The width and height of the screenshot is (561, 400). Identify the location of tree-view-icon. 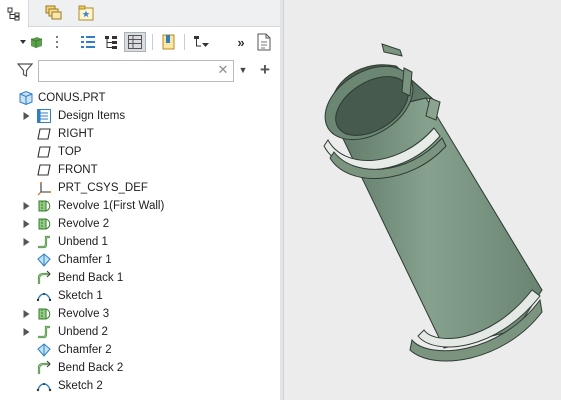
(111, 42).